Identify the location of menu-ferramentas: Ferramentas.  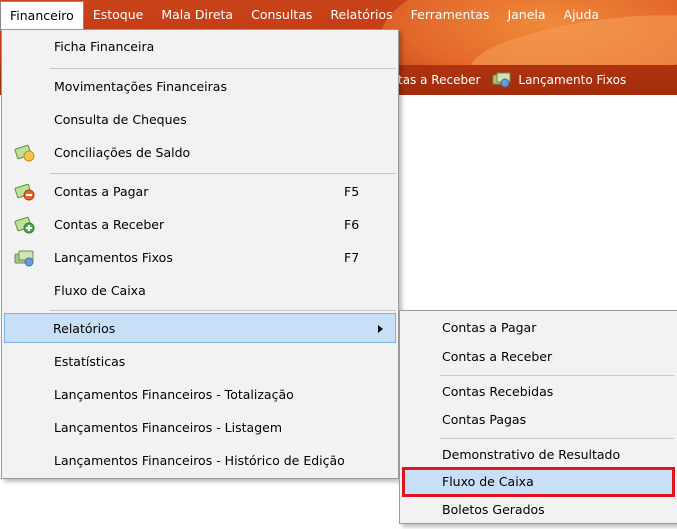
(450, 15).